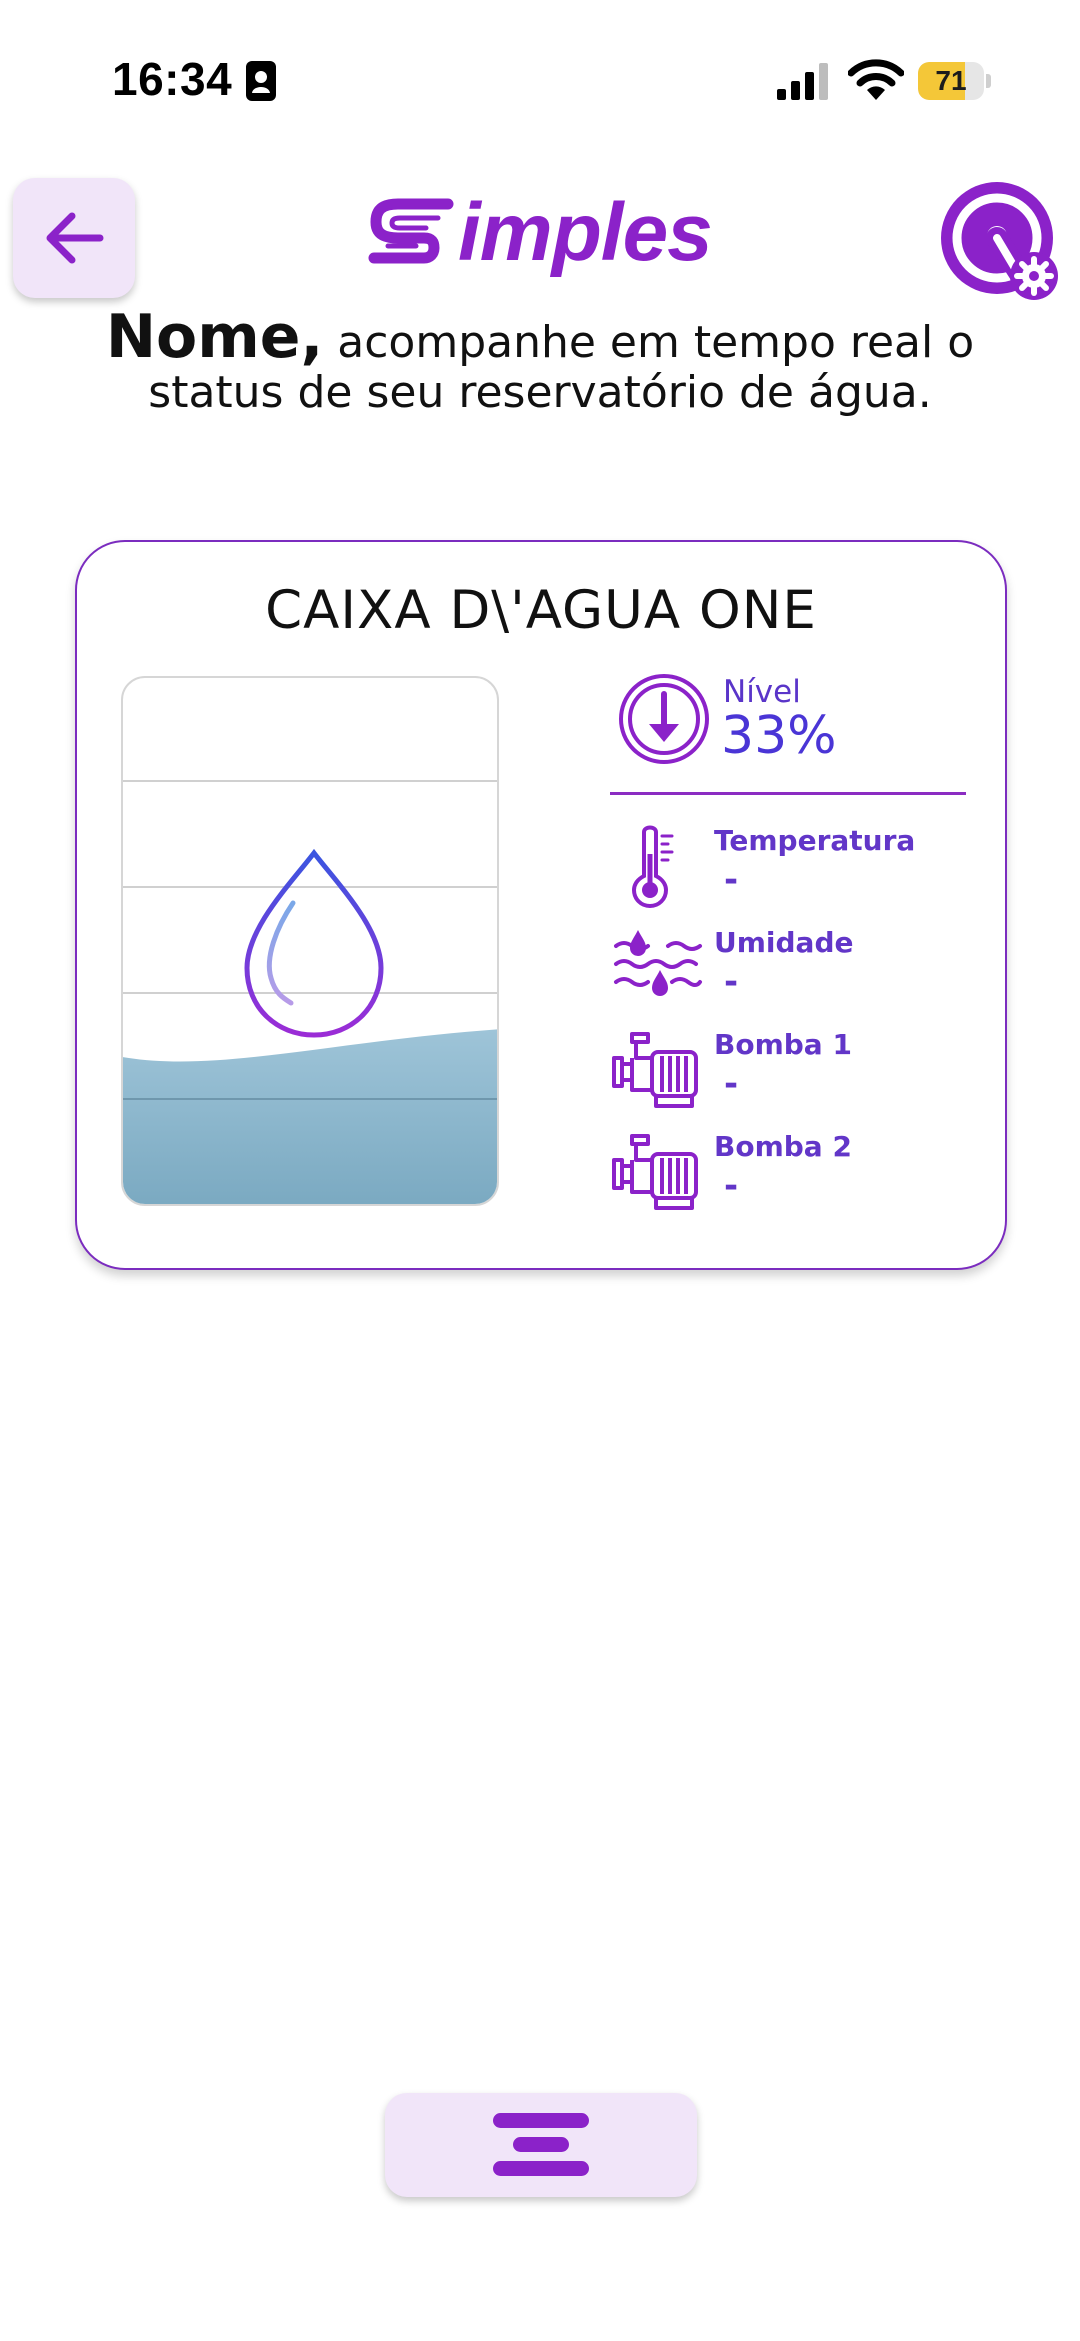 The height and width of the screenshot is (2341, 1080). I want to click on menu-button, so click(541, 2145).